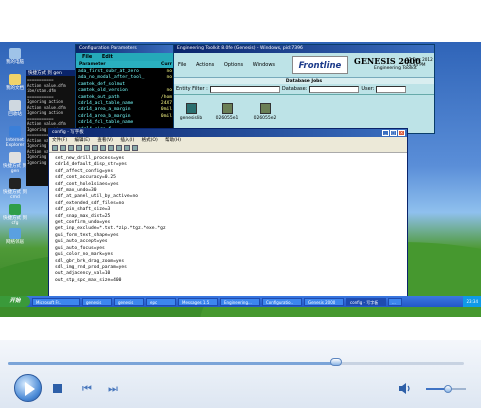 Image resolution: width=481 pixels, height=408 pixels. What do you see at coordinates (227, 108) in the screenshot?
I see `job-icon` at bounding box center [227, 108].